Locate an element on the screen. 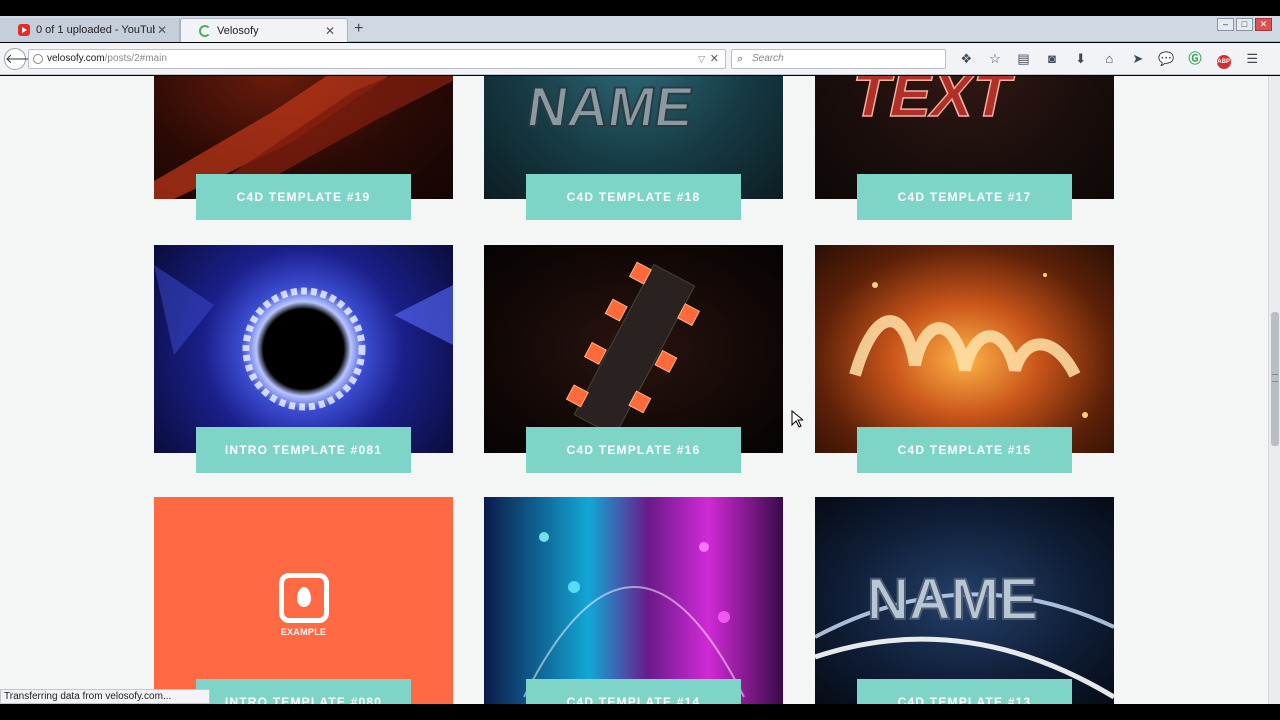  adblock-icon: ABP is located at coordinates (1223, 60).